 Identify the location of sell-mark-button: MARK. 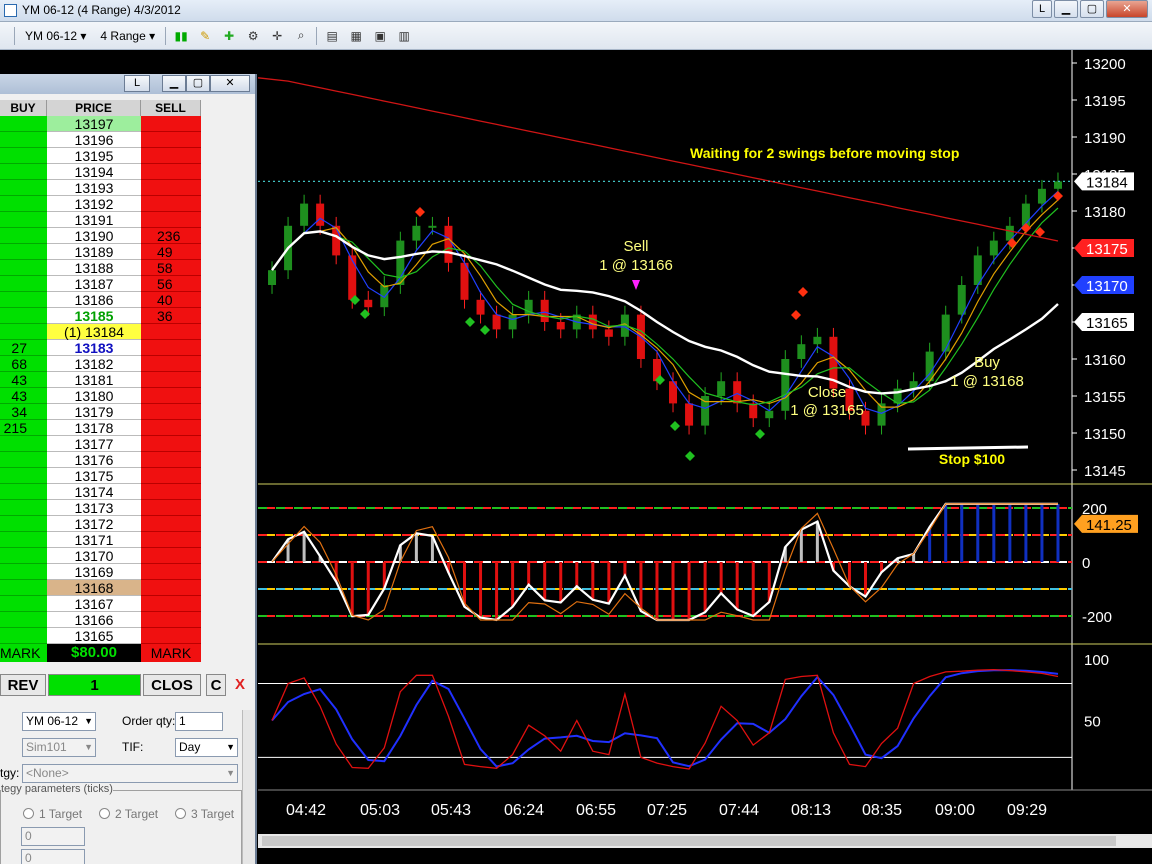
(171, 653).